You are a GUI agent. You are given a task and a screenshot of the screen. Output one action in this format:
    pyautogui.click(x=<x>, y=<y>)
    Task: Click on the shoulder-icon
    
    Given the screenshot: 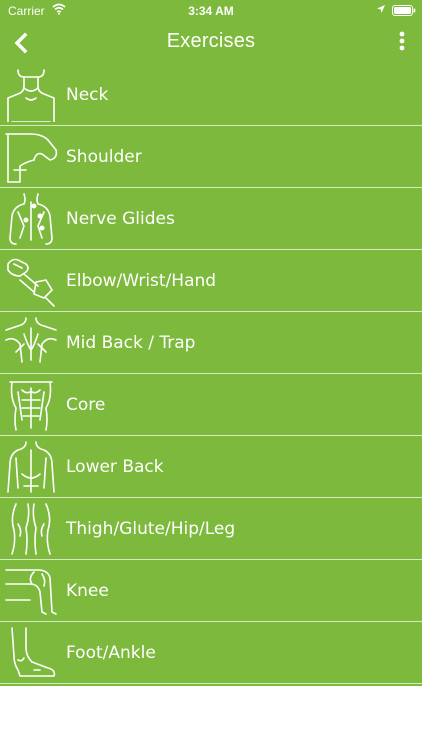 What is the action you would take?
    pyautogui.click(x=31, y=158)
    